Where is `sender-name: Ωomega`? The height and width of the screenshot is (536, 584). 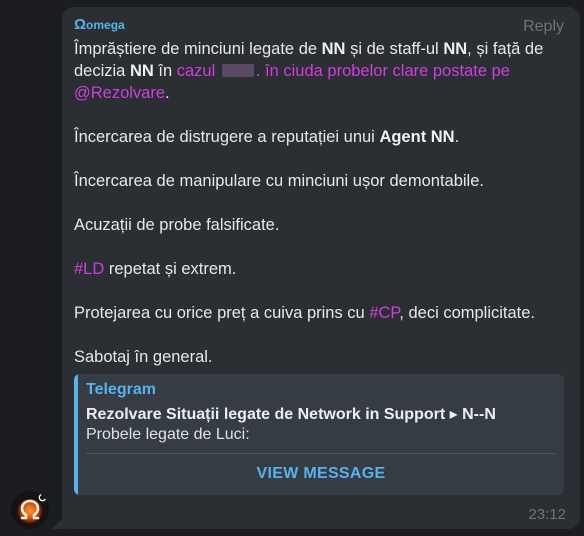
sender-name: Ωomega is located at coordinates (99, 24).